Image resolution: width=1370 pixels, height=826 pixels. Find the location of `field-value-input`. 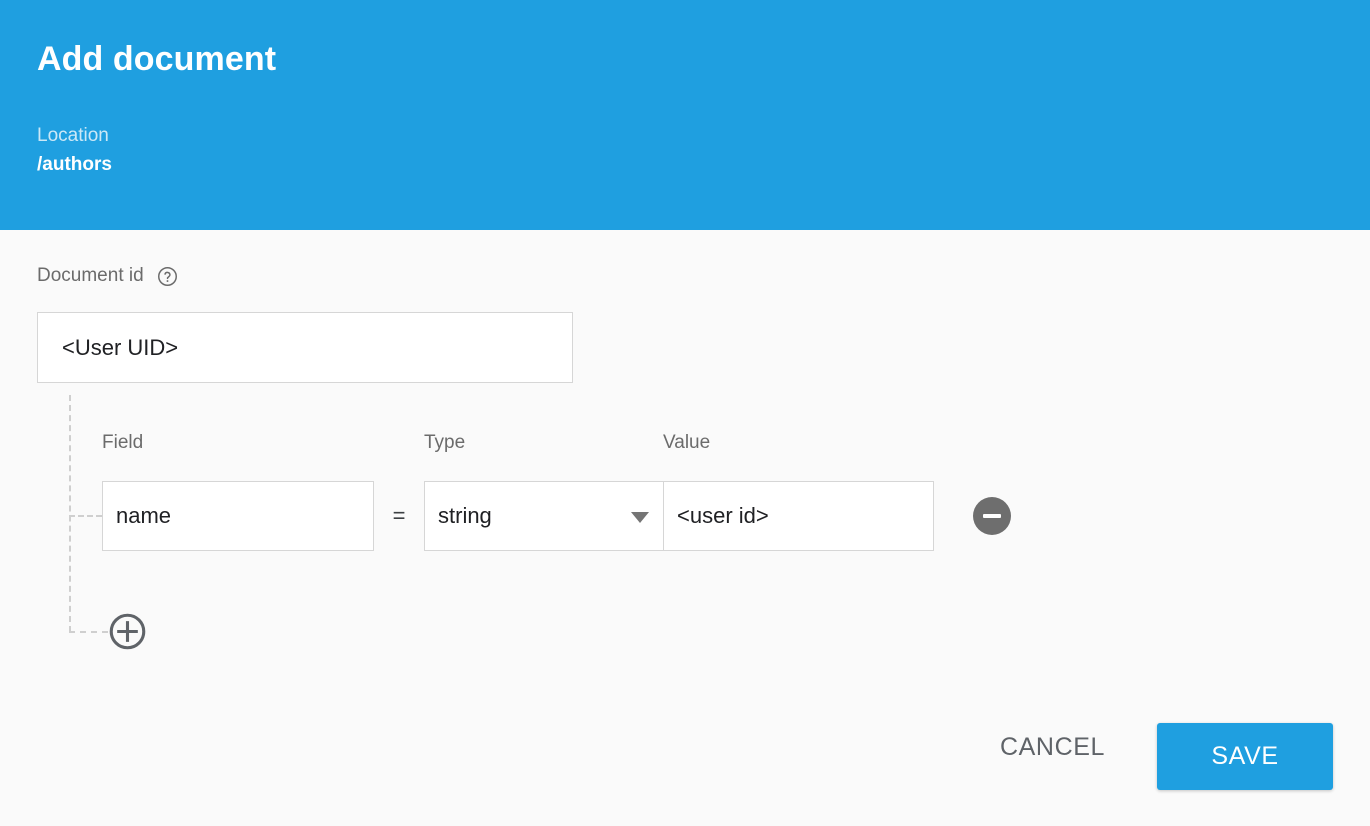

field-value-input is located at coordinates (798, 516).